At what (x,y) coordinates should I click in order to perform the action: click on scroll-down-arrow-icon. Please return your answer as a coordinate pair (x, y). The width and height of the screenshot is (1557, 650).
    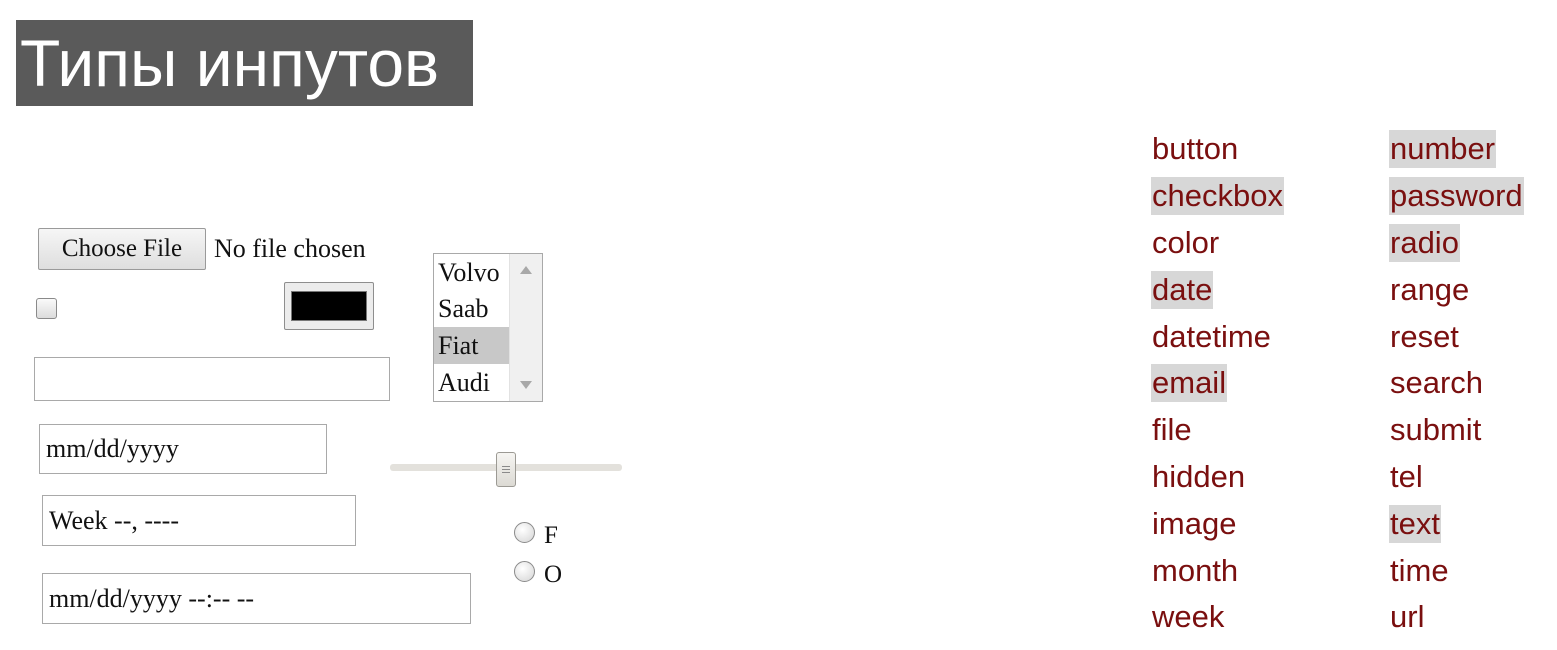
    Looking at the image, I should click on (526, 385).